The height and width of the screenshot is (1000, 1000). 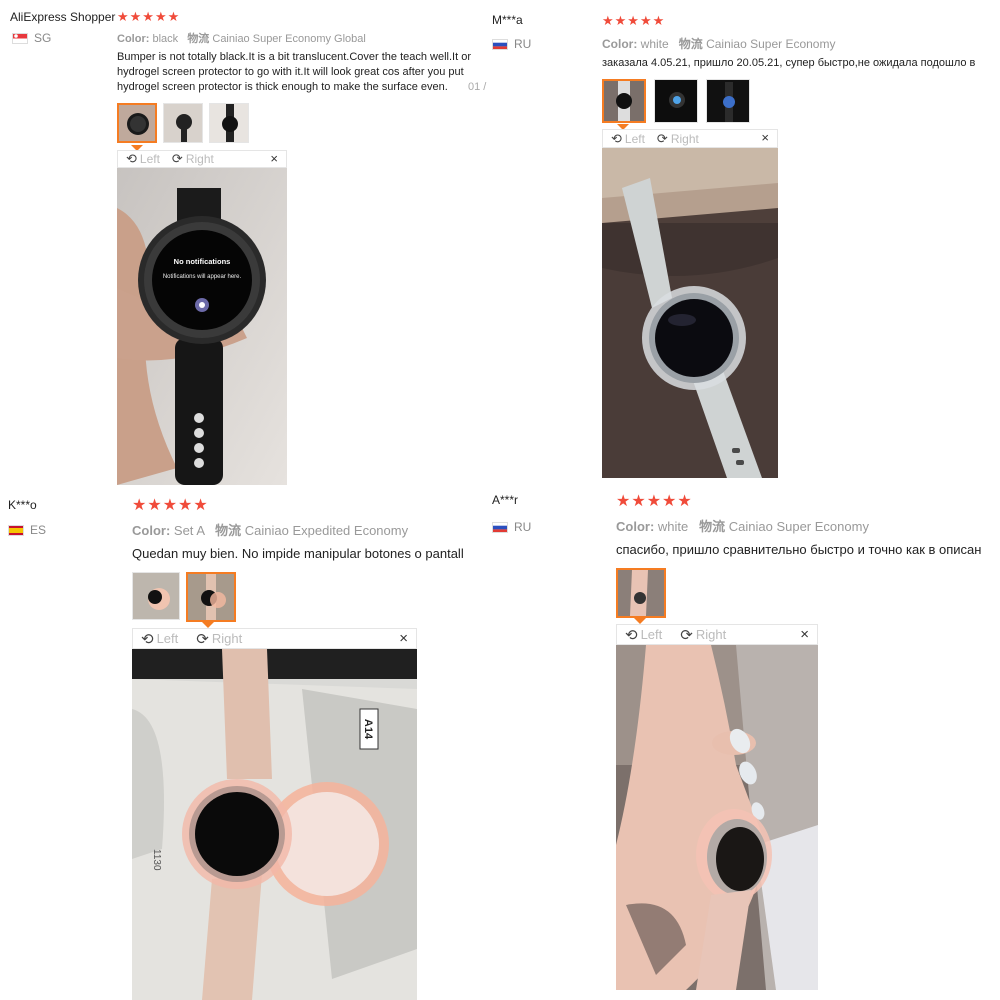 What do you see at coordinates (31, 38) in the screenshot?
I see `reviewer-country: SG` at bounding box center [31, 38].